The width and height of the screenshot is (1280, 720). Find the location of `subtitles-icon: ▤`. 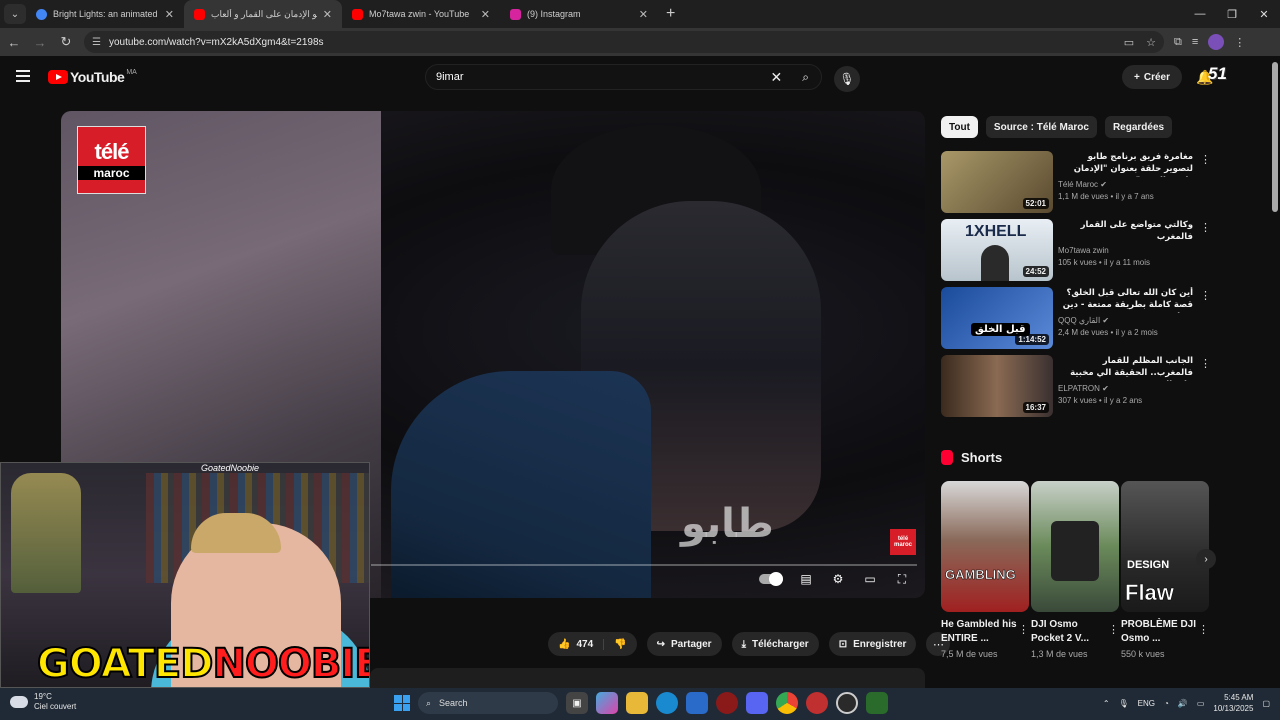

subtitles-icon: ▤ is located at coordinates (806, 579).